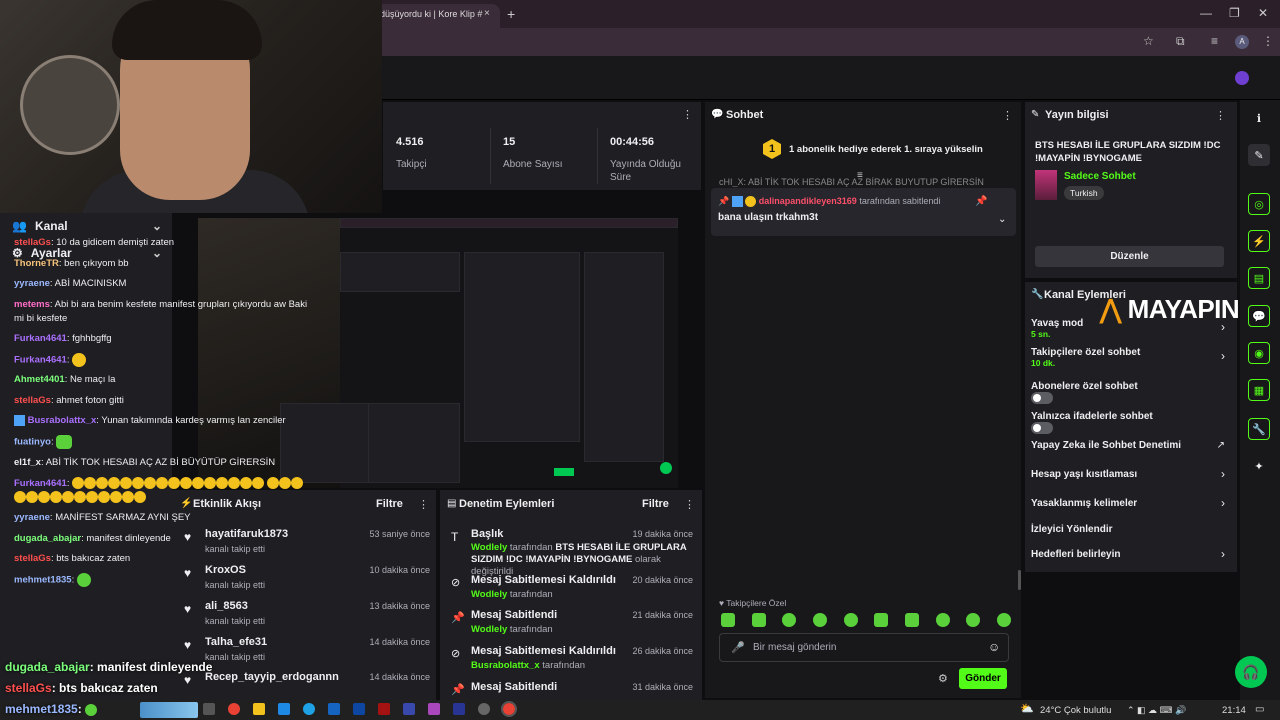 The width and height of the screenshot is (1280, 720). Describe the element at coordinates (234, 709) in the screenshot. I see `chrome-icon` at that location.